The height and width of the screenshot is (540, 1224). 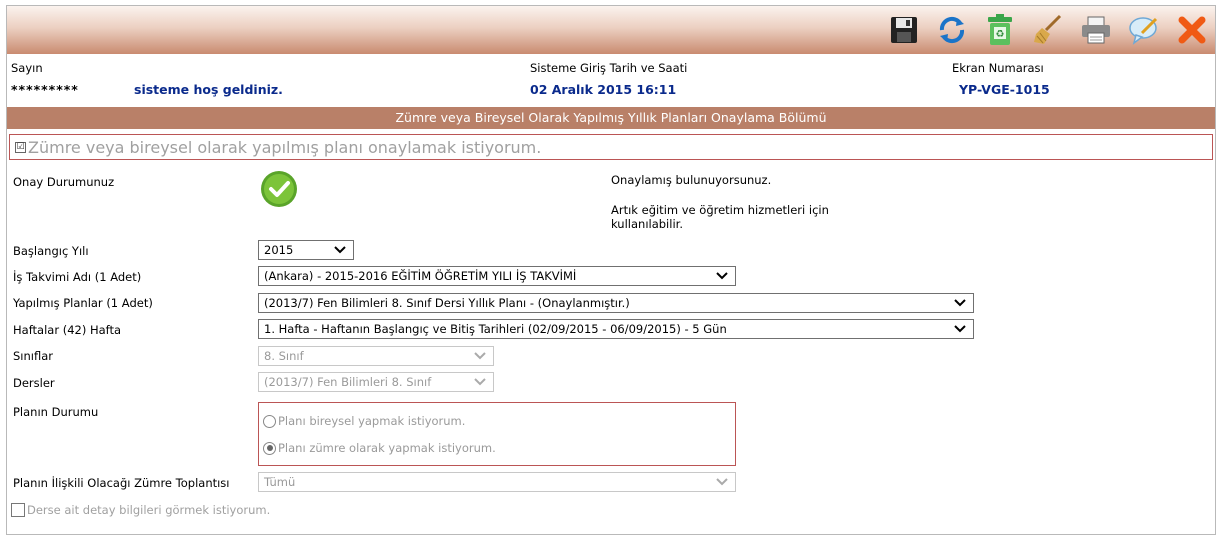 I want to click on refresh-icon, so click(x=952, y=30).